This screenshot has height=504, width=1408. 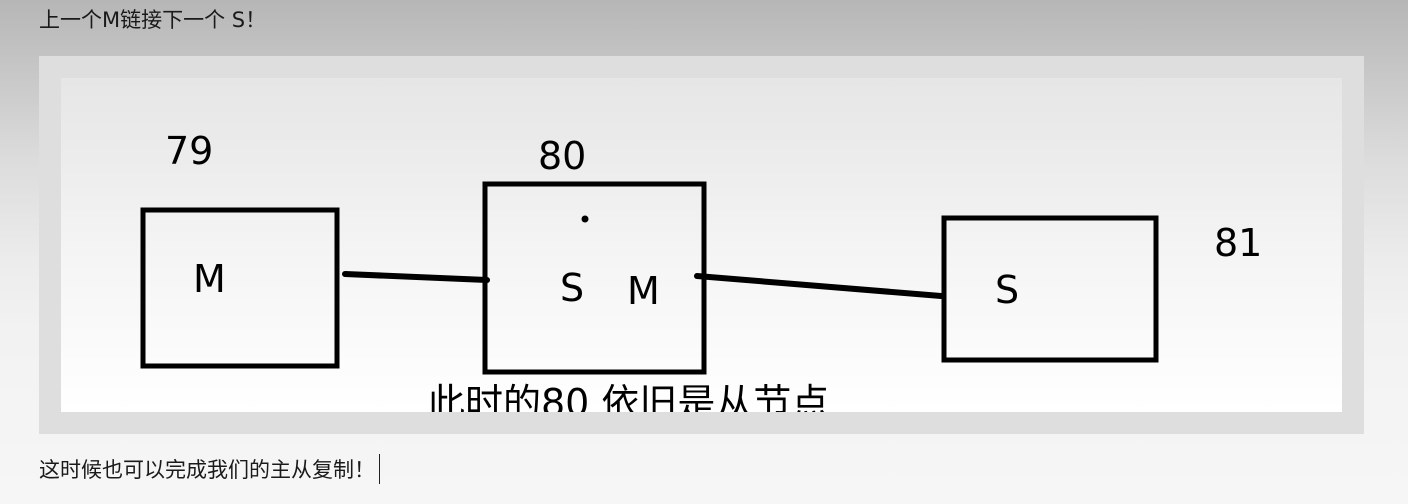 I want to click on node-79-number: 79, so click(x=189, y=151).